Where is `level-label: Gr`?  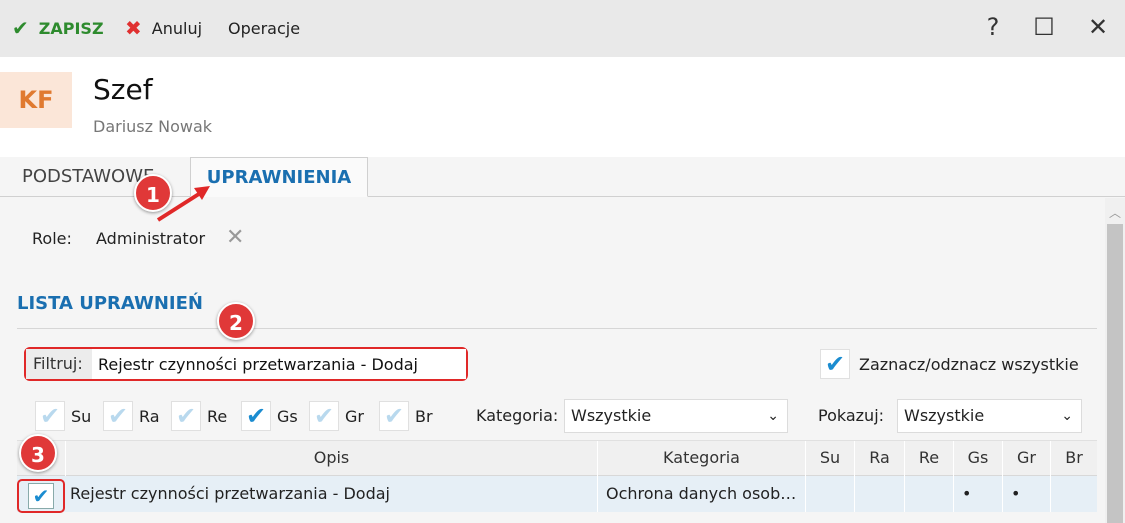 level-label: Gr is located at coordinates (354, 416).